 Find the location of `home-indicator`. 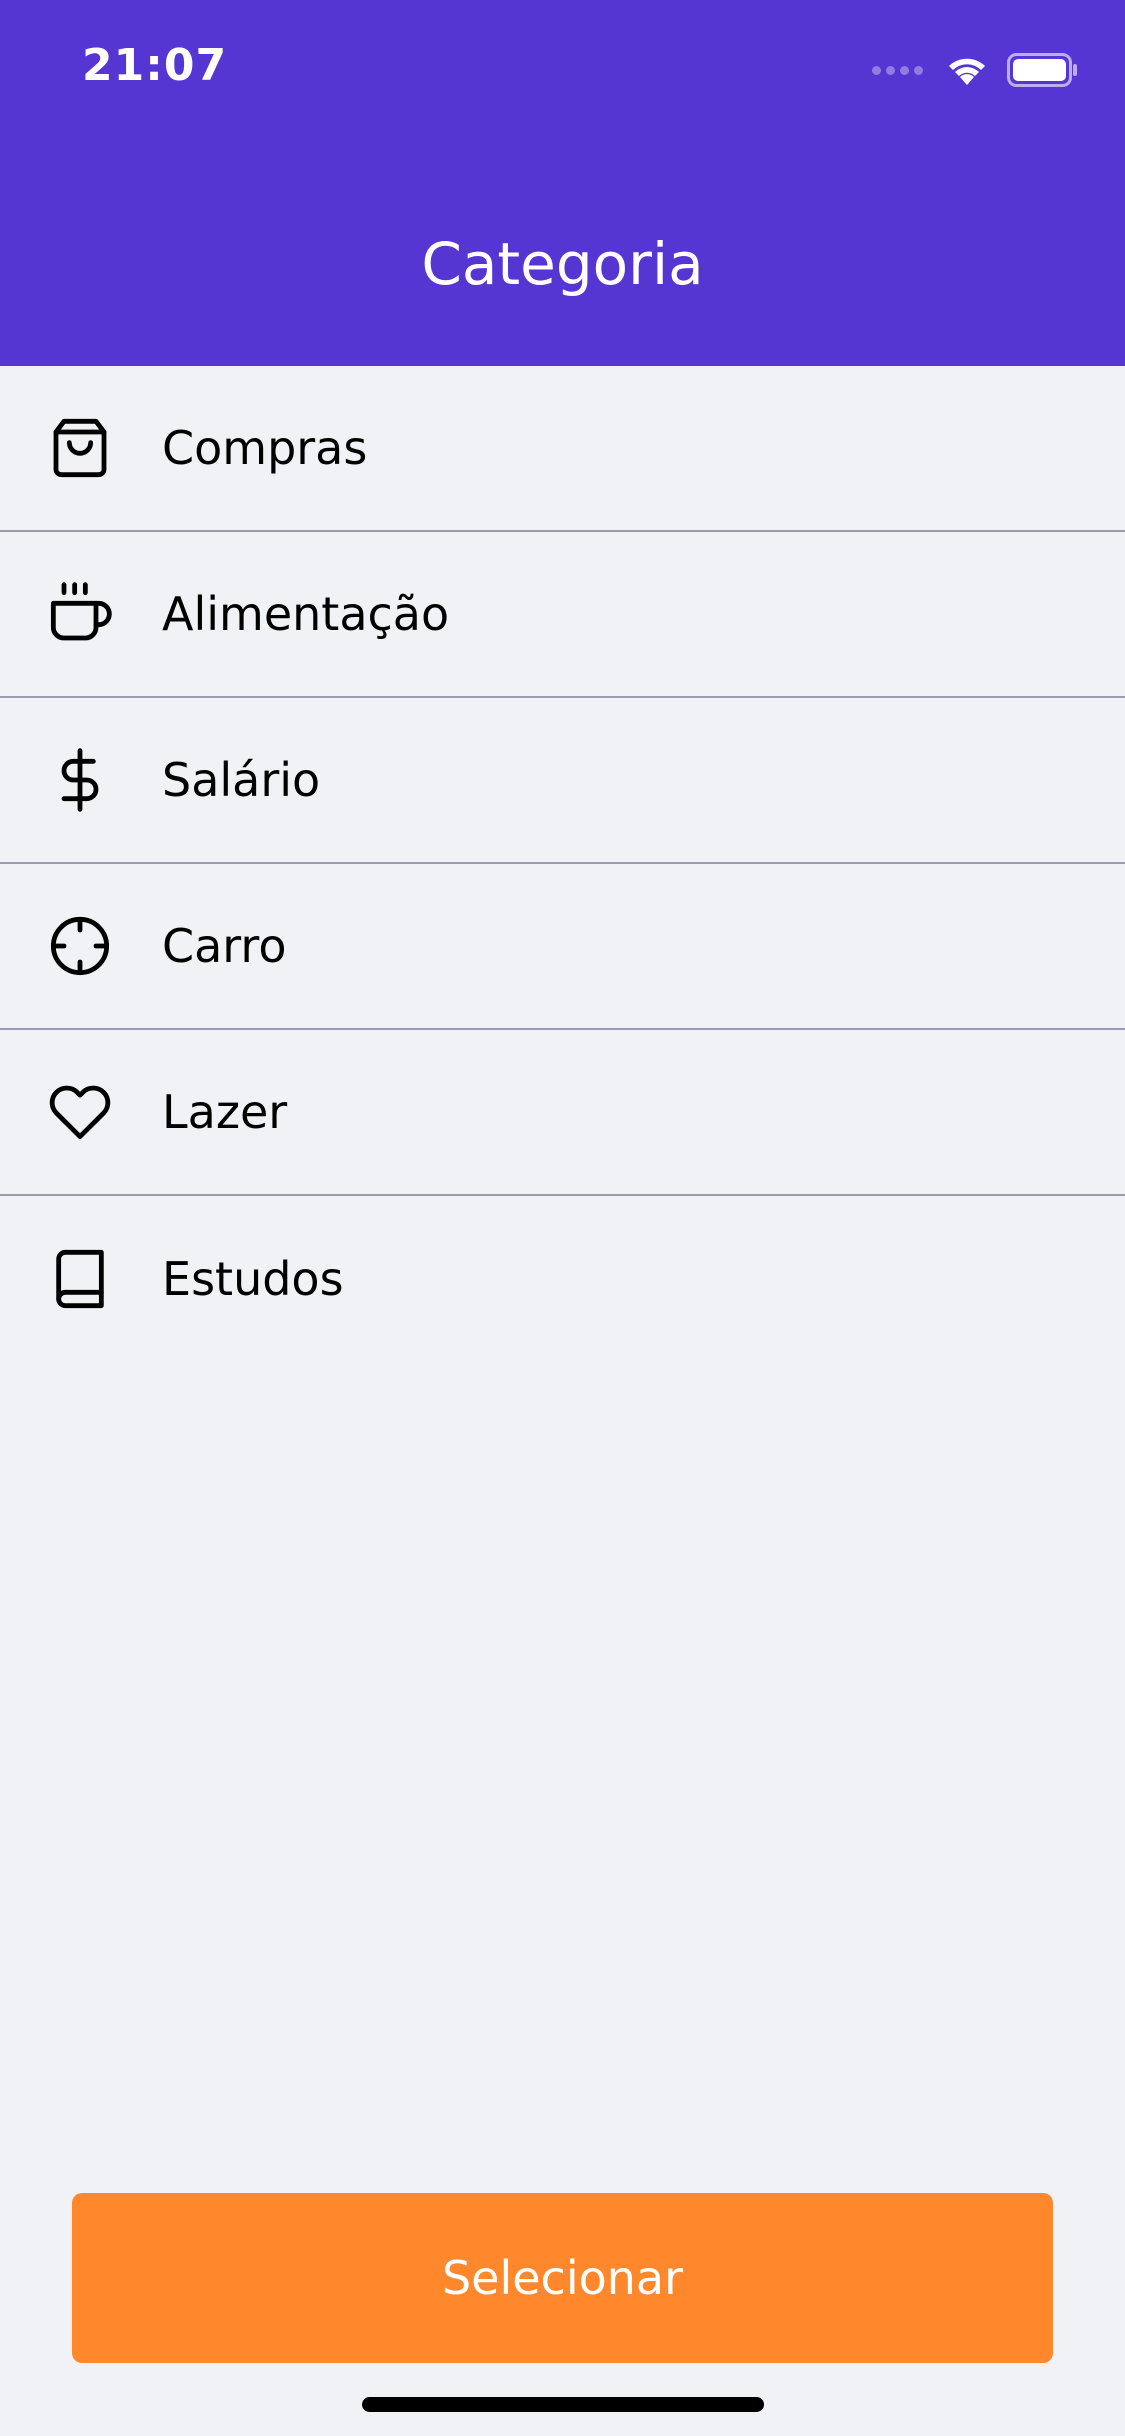

home-indicator is located at coordinates (563, 2404).